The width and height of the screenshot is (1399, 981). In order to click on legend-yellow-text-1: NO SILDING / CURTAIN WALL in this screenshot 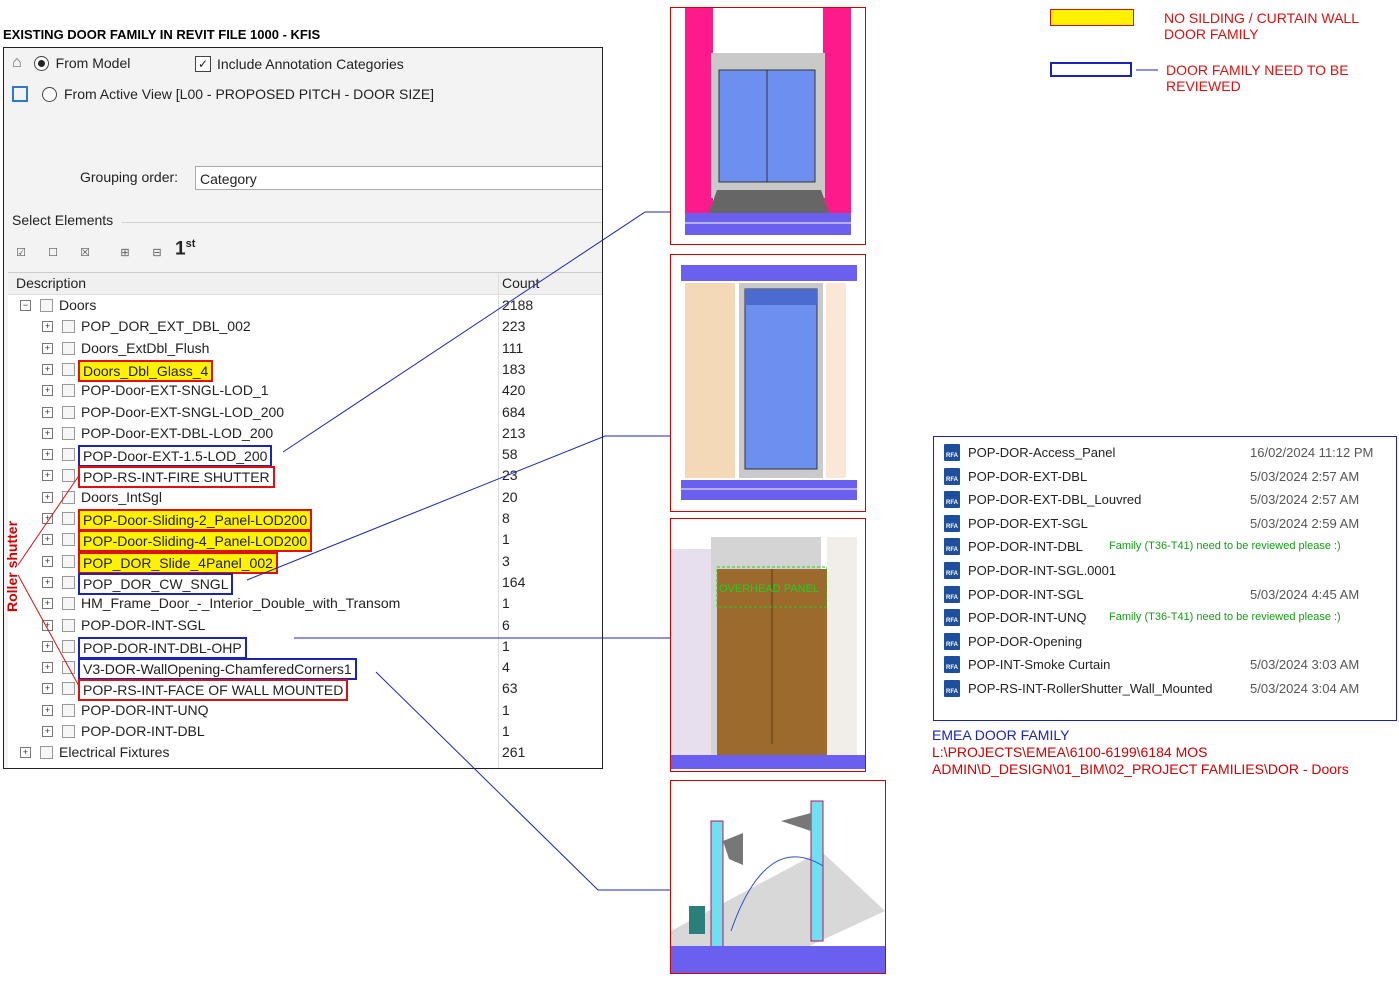, I will do `click(1261, 18)`.